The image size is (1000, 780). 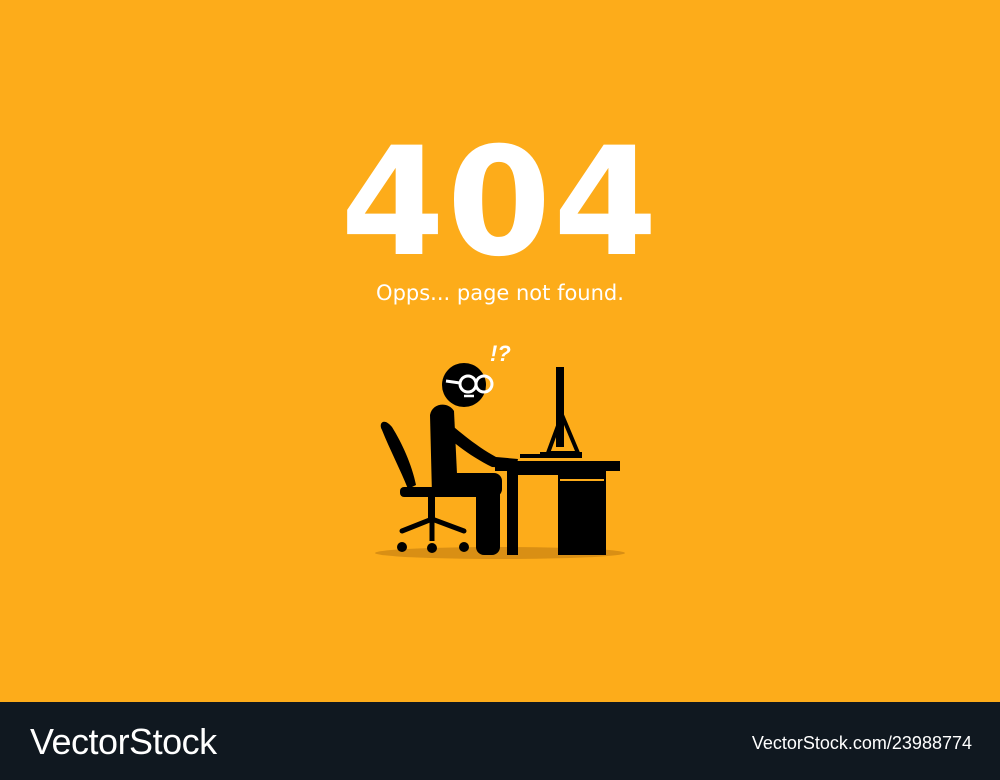 What do you see at coordinates (557, 508) in the screenshot?
I see `desk-icon` at bounding box center [557, 508].